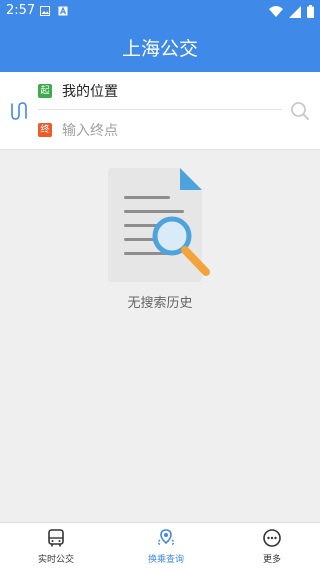  I want to click on start-location-value: 我的位置, so click(90, 92).